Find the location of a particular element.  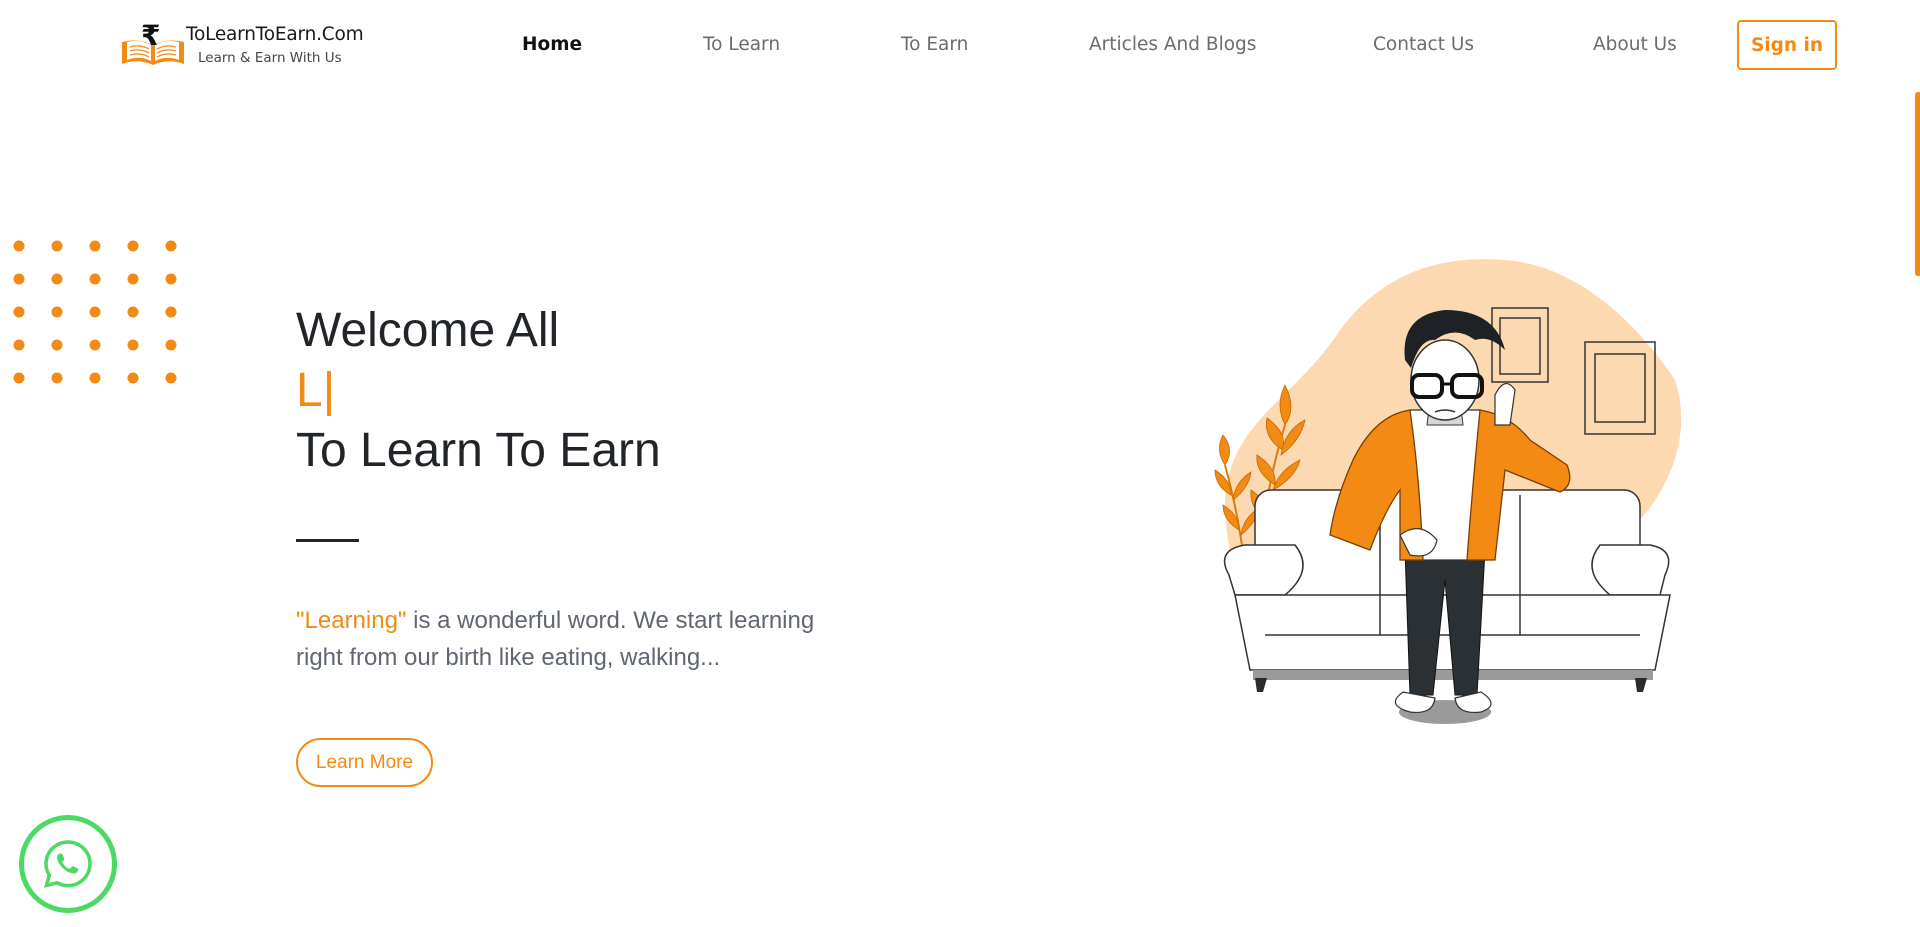

whatsapp-icon is located at coordinates (68, 864).